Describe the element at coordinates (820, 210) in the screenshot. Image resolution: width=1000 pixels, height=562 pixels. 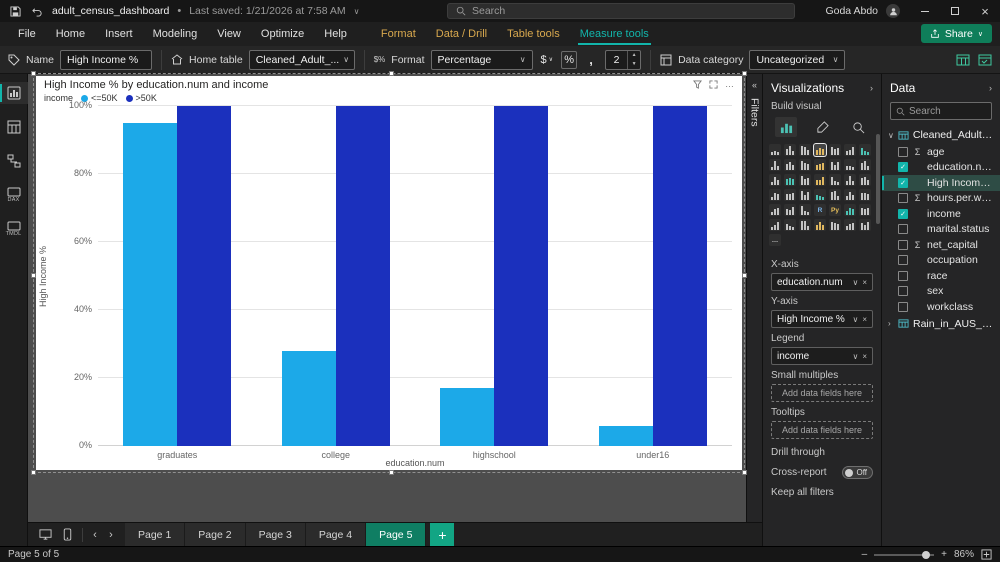
I see `r-script-visual-icon: R` at that location.